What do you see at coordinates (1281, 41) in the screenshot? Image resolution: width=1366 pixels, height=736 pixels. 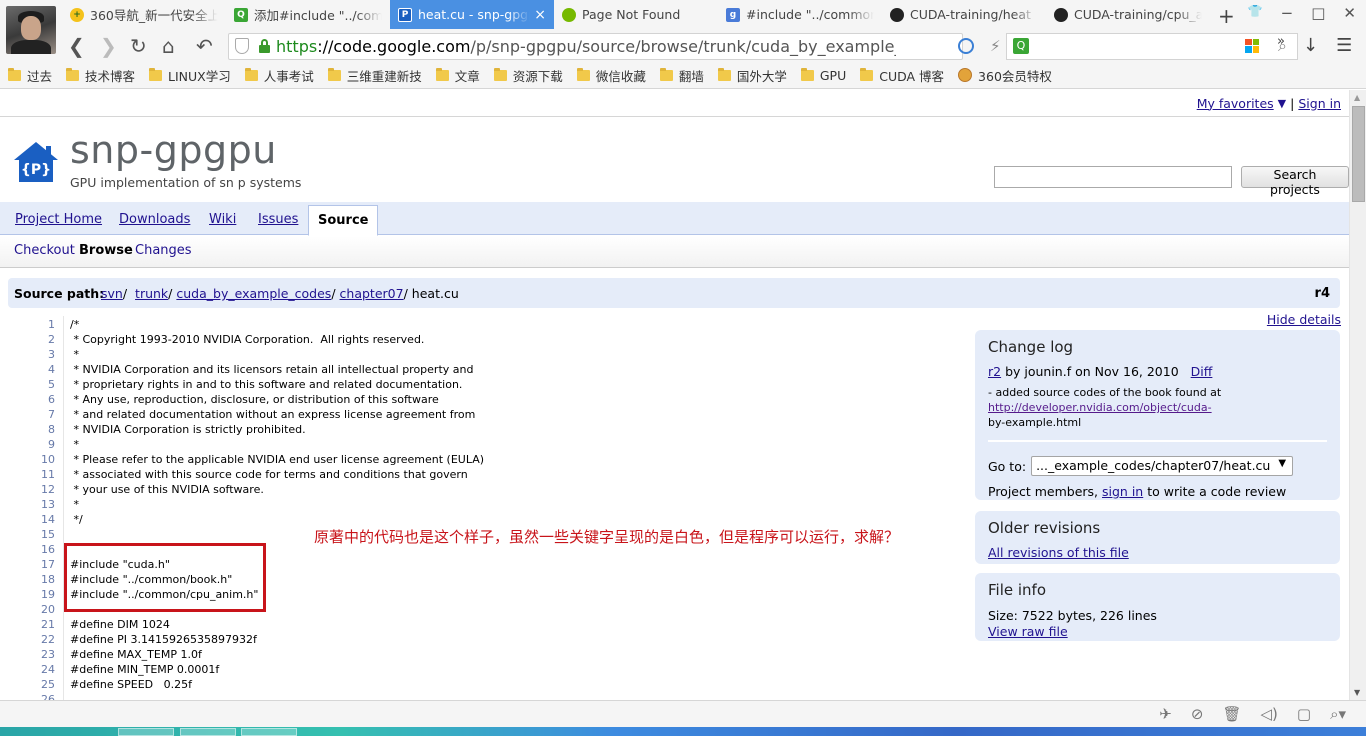 I see `more-extensions-icon: »` at bounding box center [1281, 41].